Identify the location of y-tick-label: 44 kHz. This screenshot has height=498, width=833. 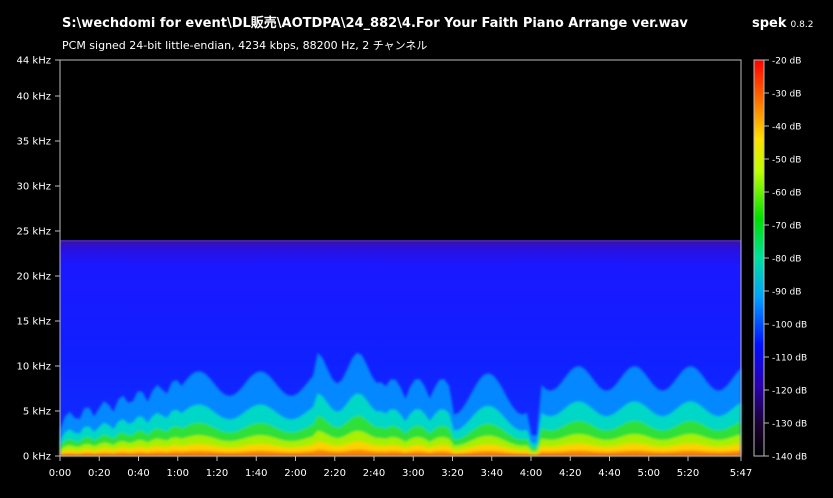
(34, 61).